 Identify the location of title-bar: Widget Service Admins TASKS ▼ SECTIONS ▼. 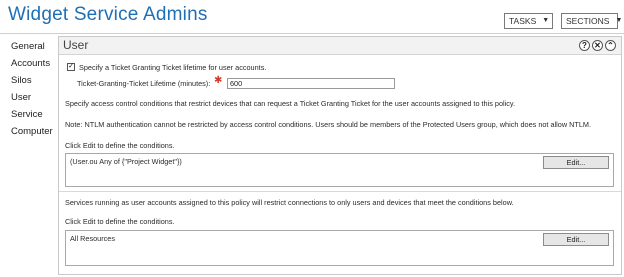
(312, 17).